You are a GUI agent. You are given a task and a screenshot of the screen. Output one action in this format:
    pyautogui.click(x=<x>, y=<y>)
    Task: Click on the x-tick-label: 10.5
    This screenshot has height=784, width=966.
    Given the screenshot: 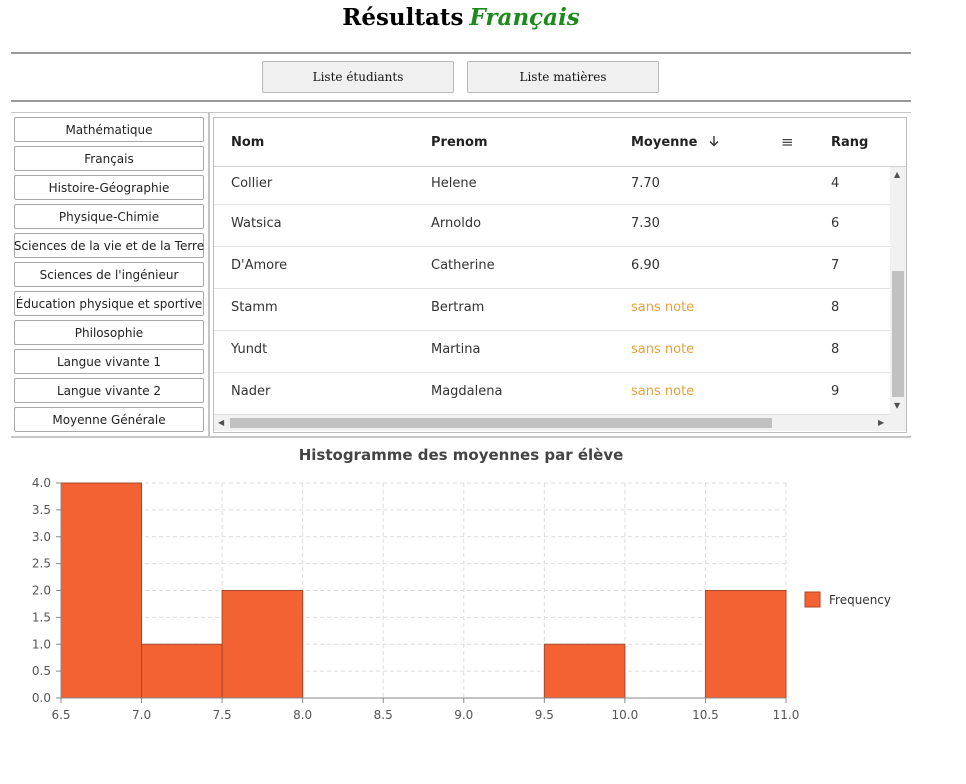 What is the action you would take?
    pyautogui.click(x=705, y=715)
    